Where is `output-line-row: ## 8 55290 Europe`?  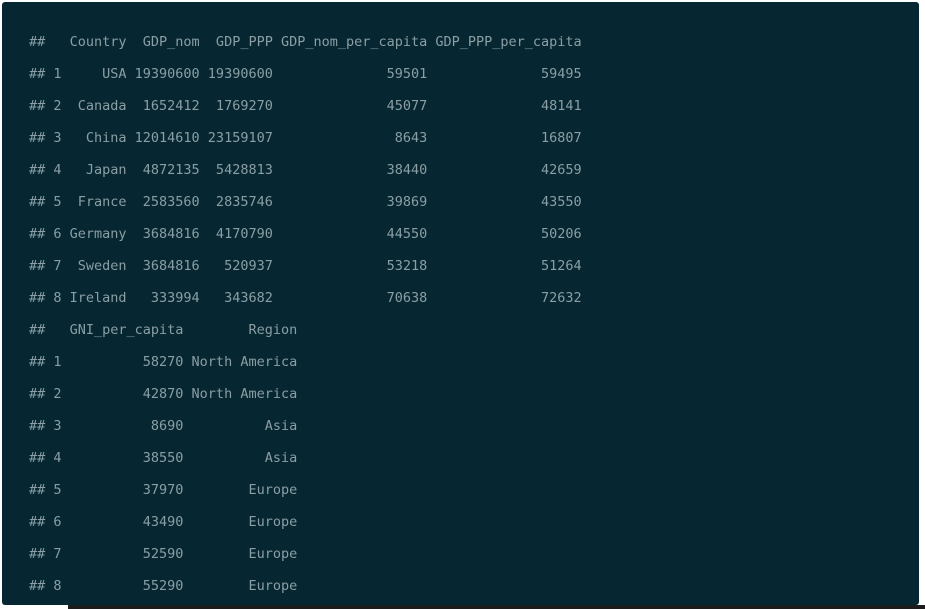 output-line-row: ## 8 55290 Europe is located at coordinates (163, 586).